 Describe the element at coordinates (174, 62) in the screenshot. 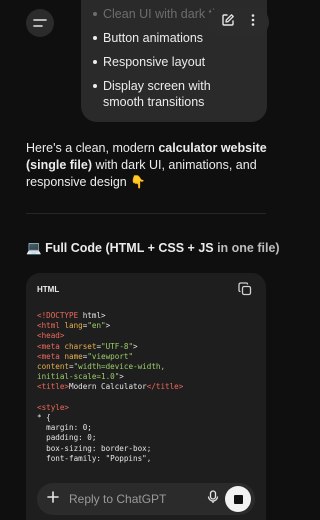

I see `list-item: Responsive layout` at that location.